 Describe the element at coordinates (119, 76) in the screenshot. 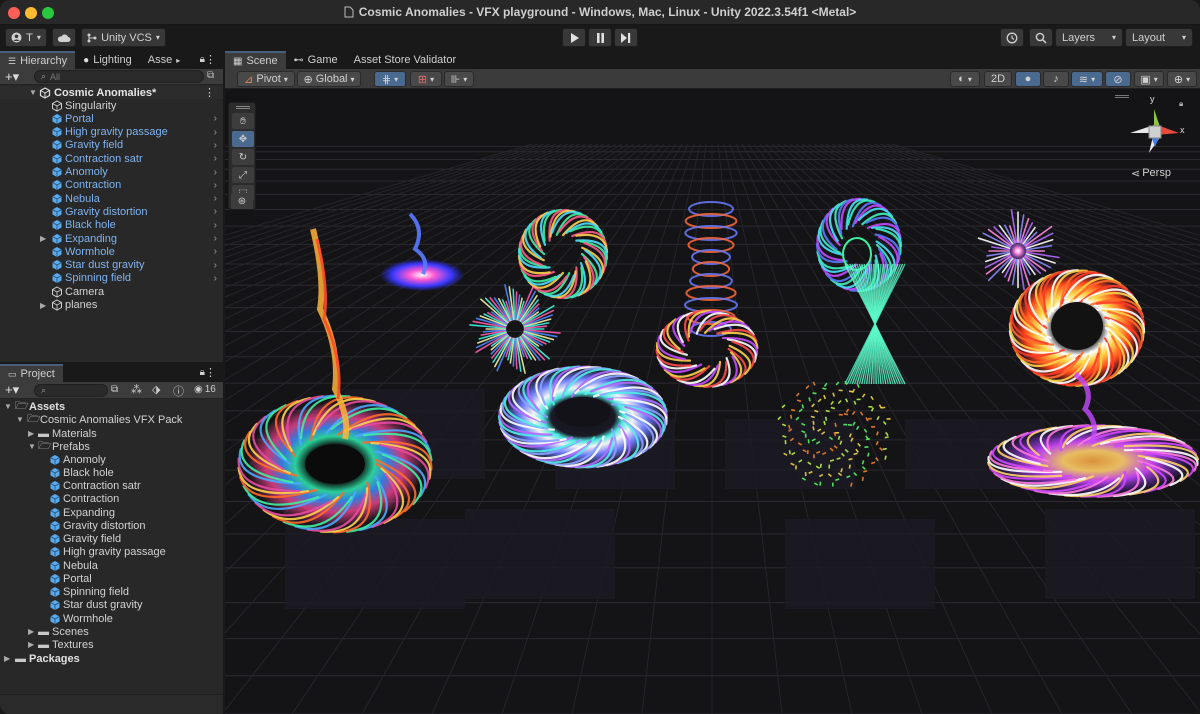

I see `hierarchy-search-input: ⌕ All` at that location.